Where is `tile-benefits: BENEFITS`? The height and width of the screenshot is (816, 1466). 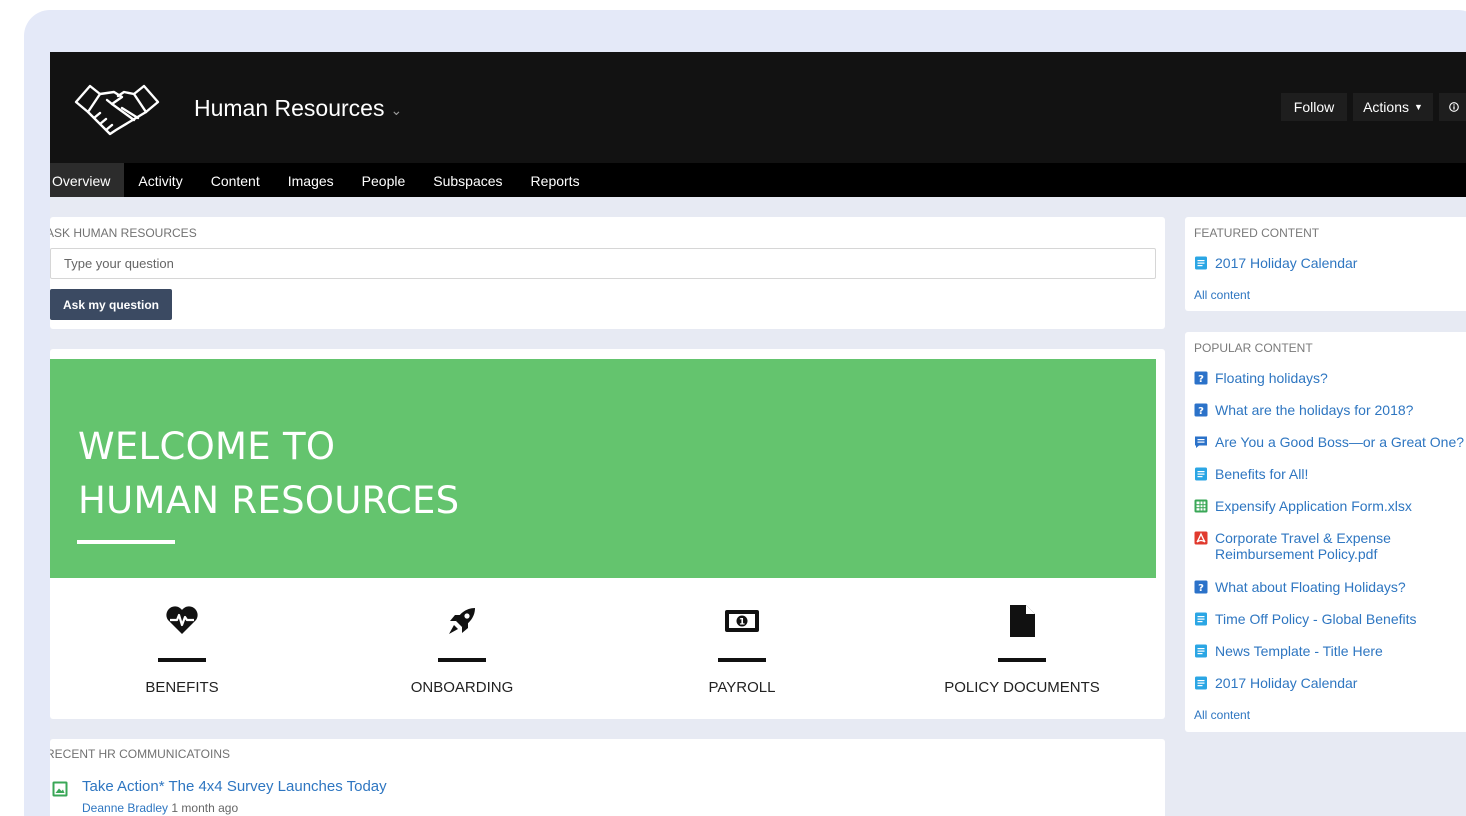 tile-benefits: BENEFITS is located at coordinates (182, 654).